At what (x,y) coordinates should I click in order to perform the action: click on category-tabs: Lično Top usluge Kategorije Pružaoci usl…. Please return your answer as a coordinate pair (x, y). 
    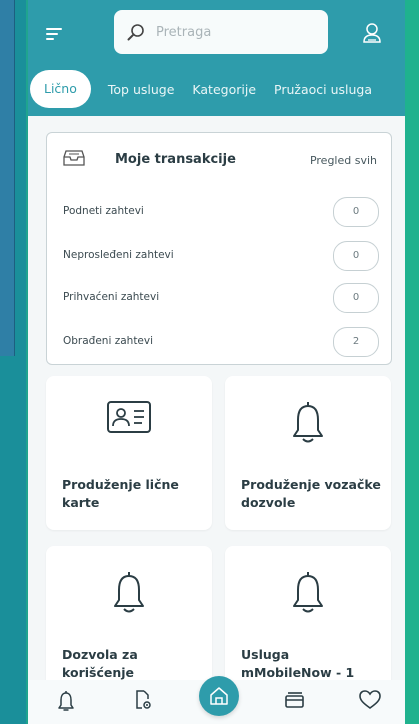
    Looking at the image, I should click on (216, 89).